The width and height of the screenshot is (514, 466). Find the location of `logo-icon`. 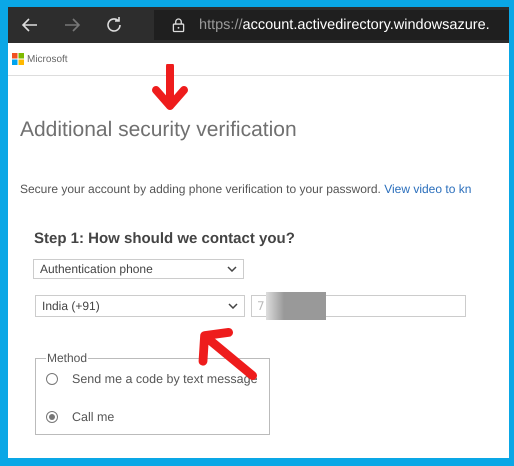

logo-icon is located at coordinates (18, 59).